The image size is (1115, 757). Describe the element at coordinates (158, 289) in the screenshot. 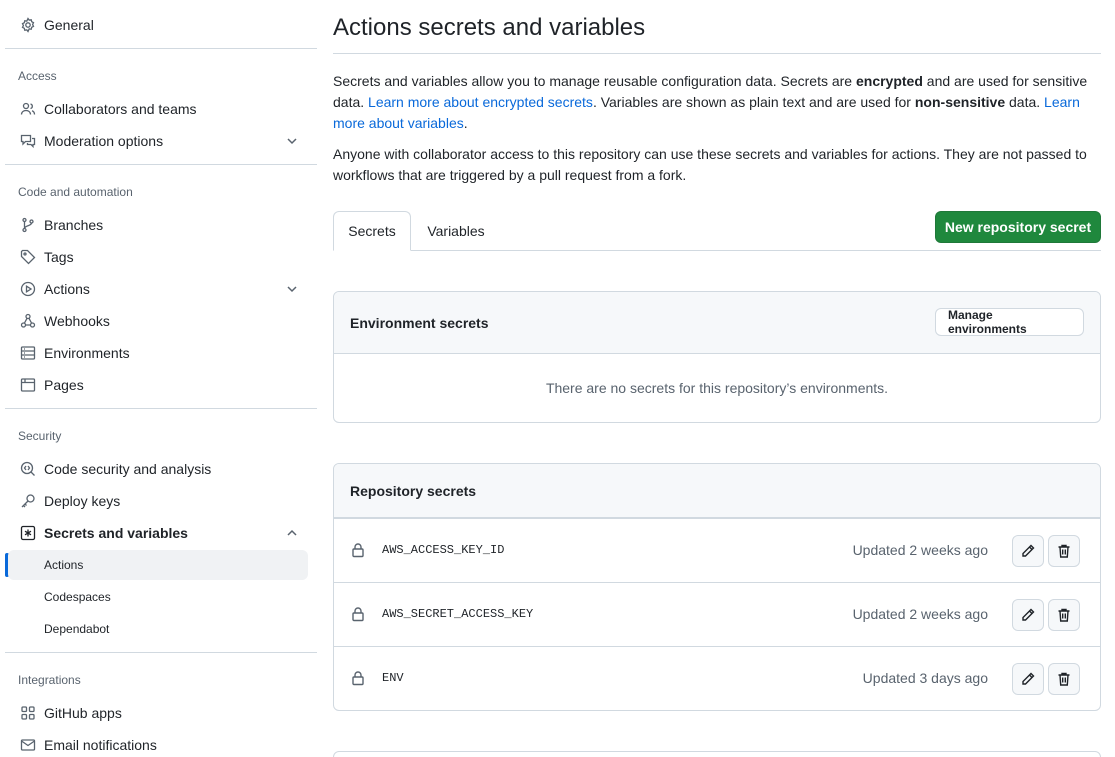

I see `sidebar-item-actions: Actions` at that location.